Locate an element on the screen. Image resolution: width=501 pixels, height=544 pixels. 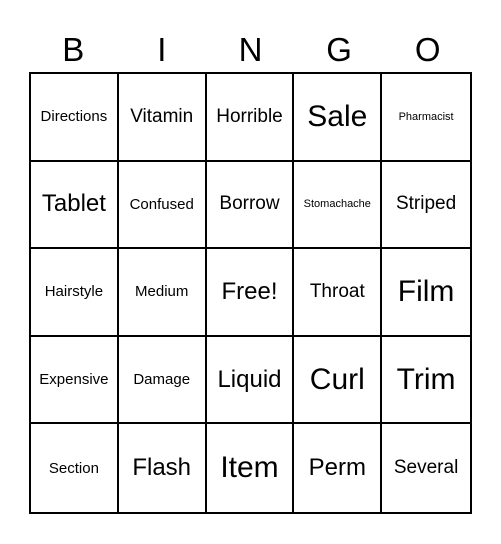
bingo-cell-text: Liquid is located at coordinates (249, 379).